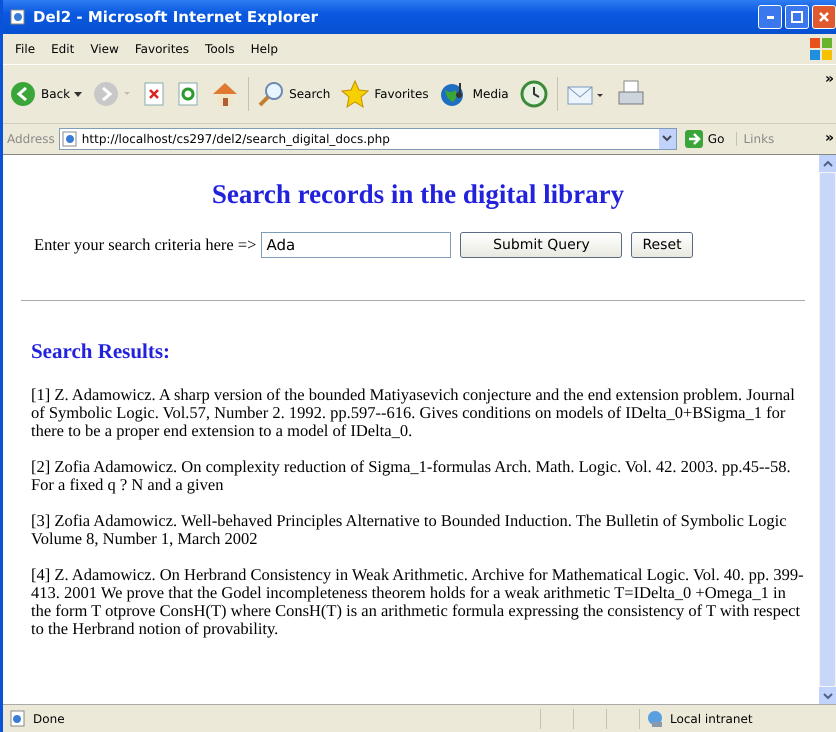 The height and width of the screenshot is (732, 836). I want to click on star-icon, so click(355, 94).